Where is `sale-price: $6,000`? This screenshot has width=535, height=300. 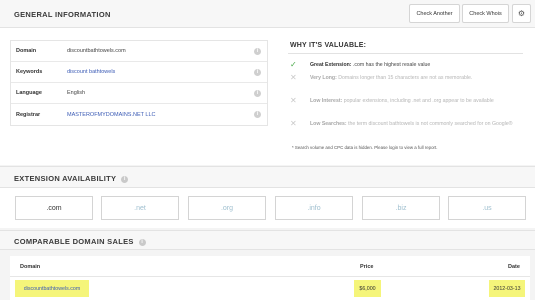
sale-price: $6,000 is located at coordinates (367, 288).